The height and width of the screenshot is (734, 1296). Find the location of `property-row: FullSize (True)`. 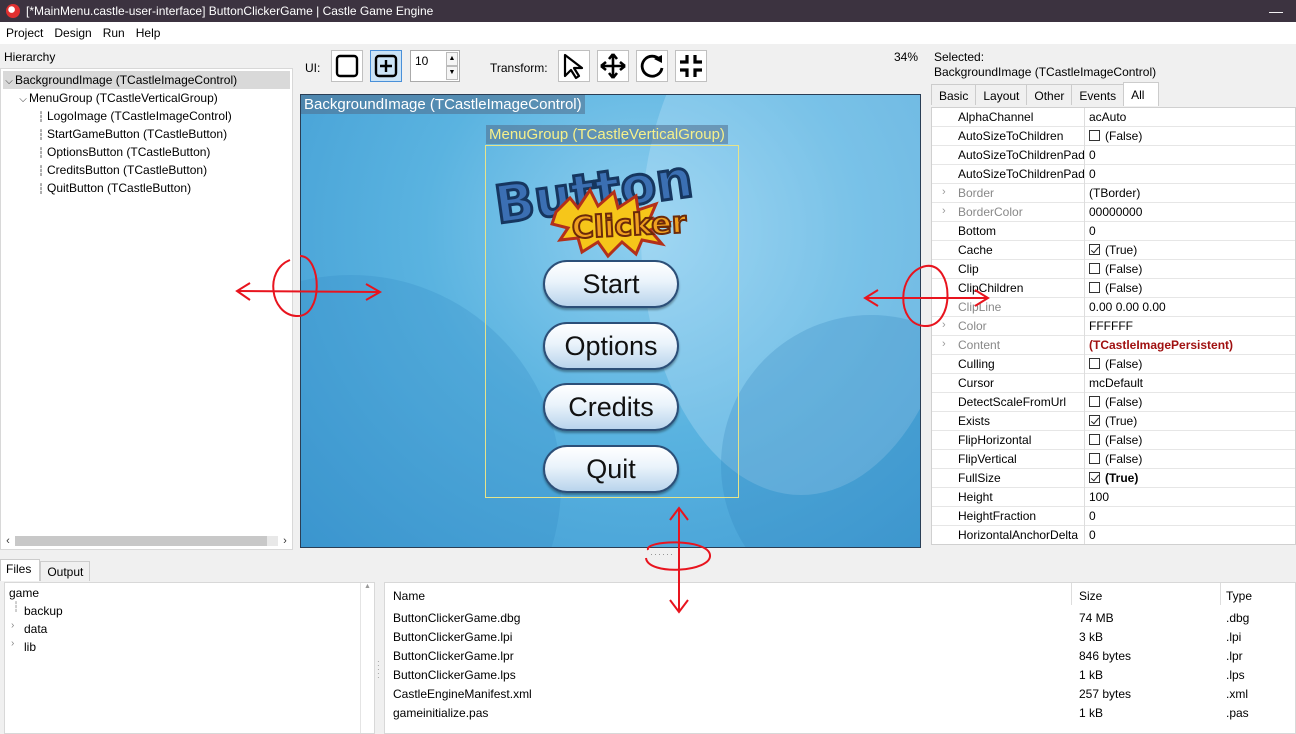

property-row: FullSize (True) is located at coordinates (1113, 478).